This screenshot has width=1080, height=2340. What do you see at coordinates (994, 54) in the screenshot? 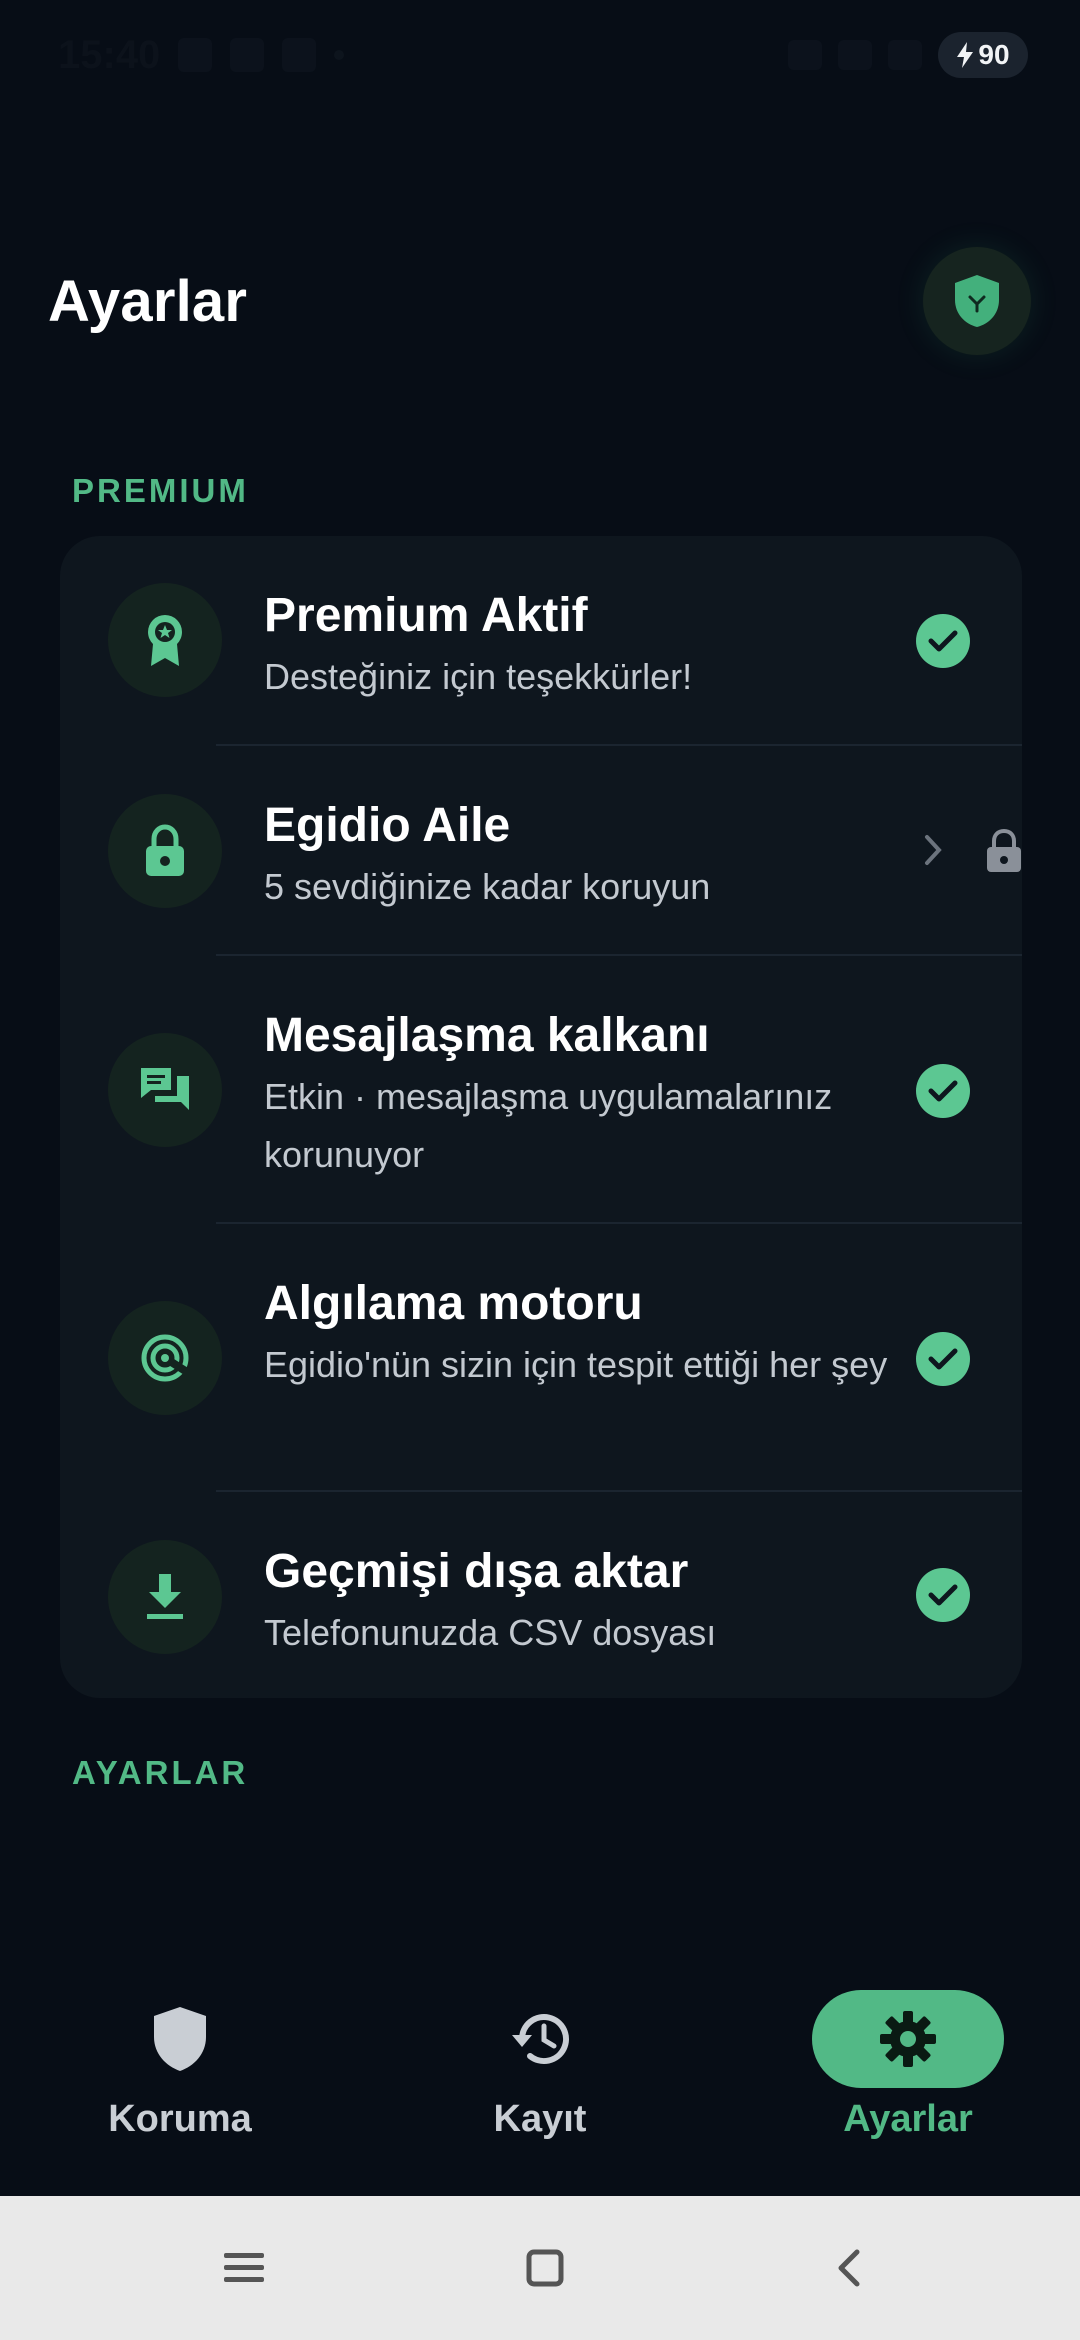
I see `battery-level: 90` at bounding box center [994, 54].